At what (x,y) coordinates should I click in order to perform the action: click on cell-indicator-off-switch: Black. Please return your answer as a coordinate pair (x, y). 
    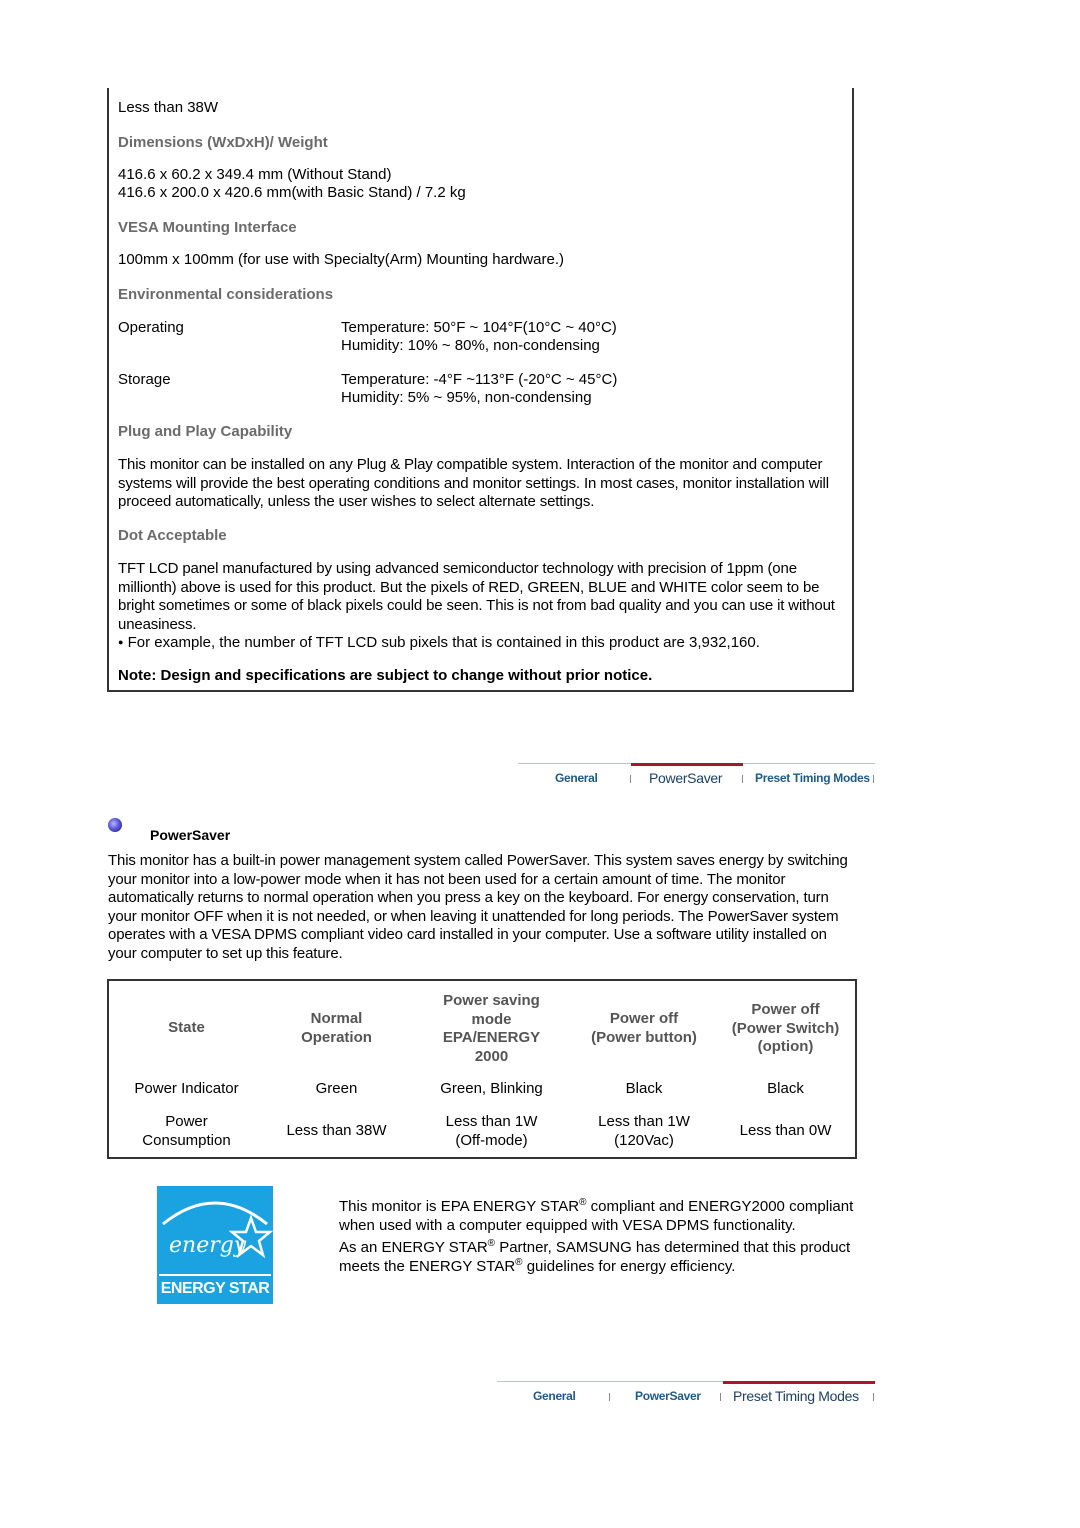
    Looking at the image, I should click on (785, 1088).